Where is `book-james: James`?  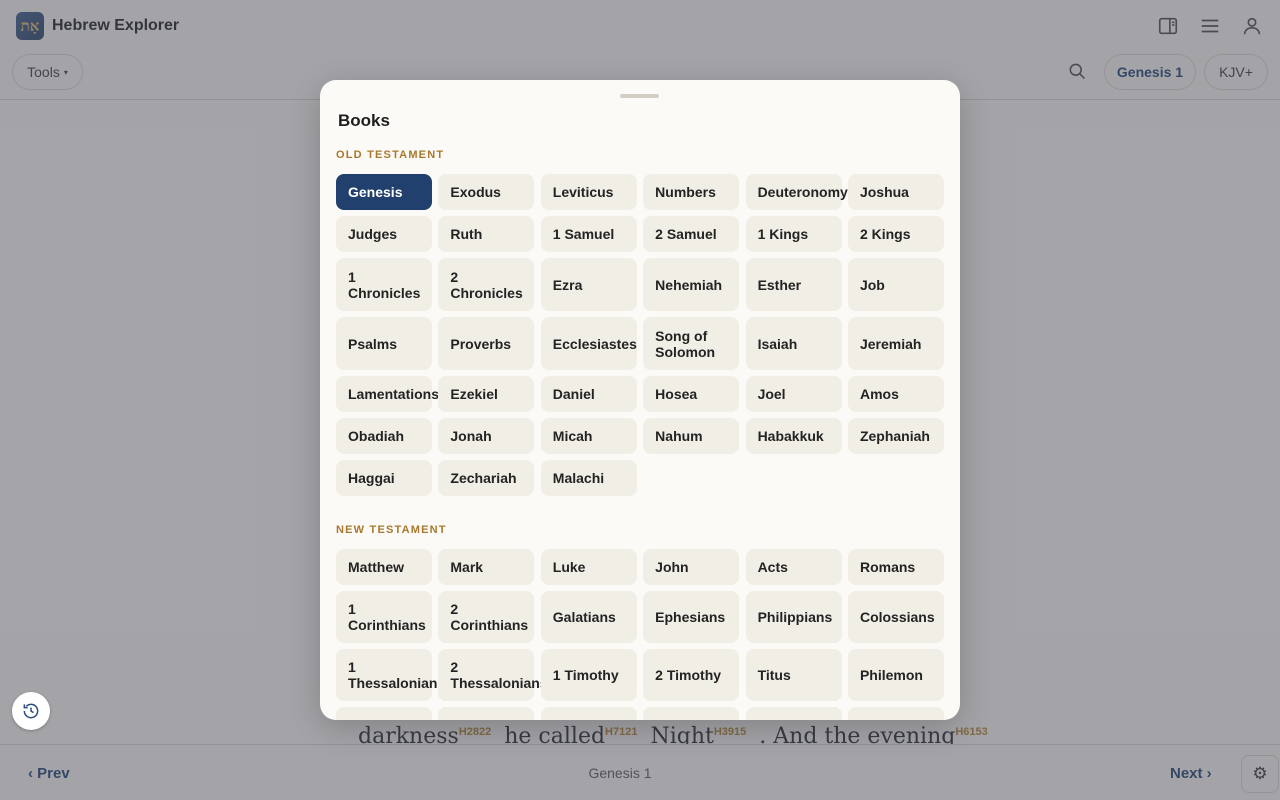
book-james: James is located at coordinates (486, 713).